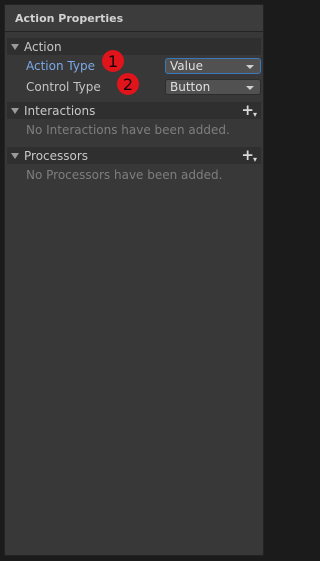 Image resolution: width=320 pixels, height=561 pixels. What do you see at coordinates (186, 65) in the screenshot?
I see `action-type-value: Value` at bounding box center [186, 65].